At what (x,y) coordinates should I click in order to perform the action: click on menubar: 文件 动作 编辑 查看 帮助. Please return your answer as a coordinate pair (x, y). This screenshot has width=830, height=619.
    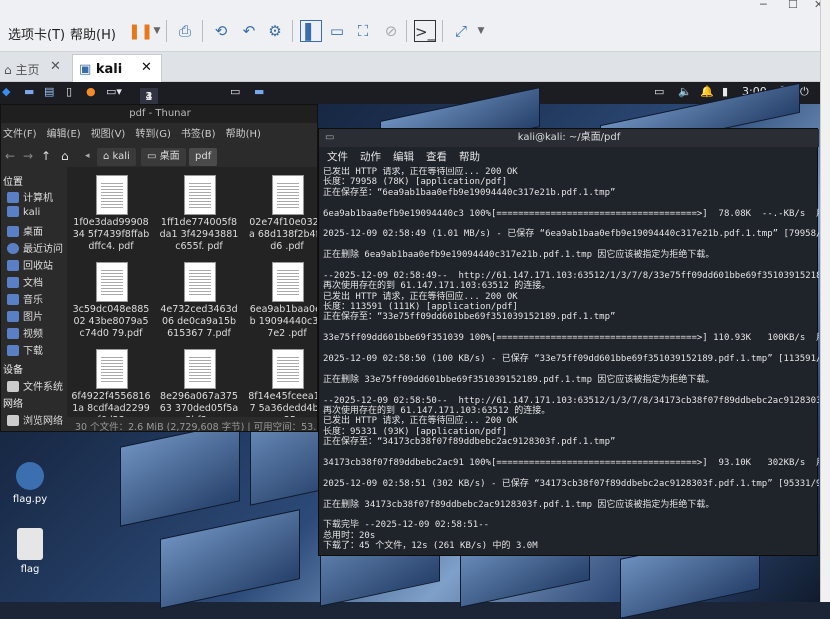
    Looking at the image, I should click on (569, 156).